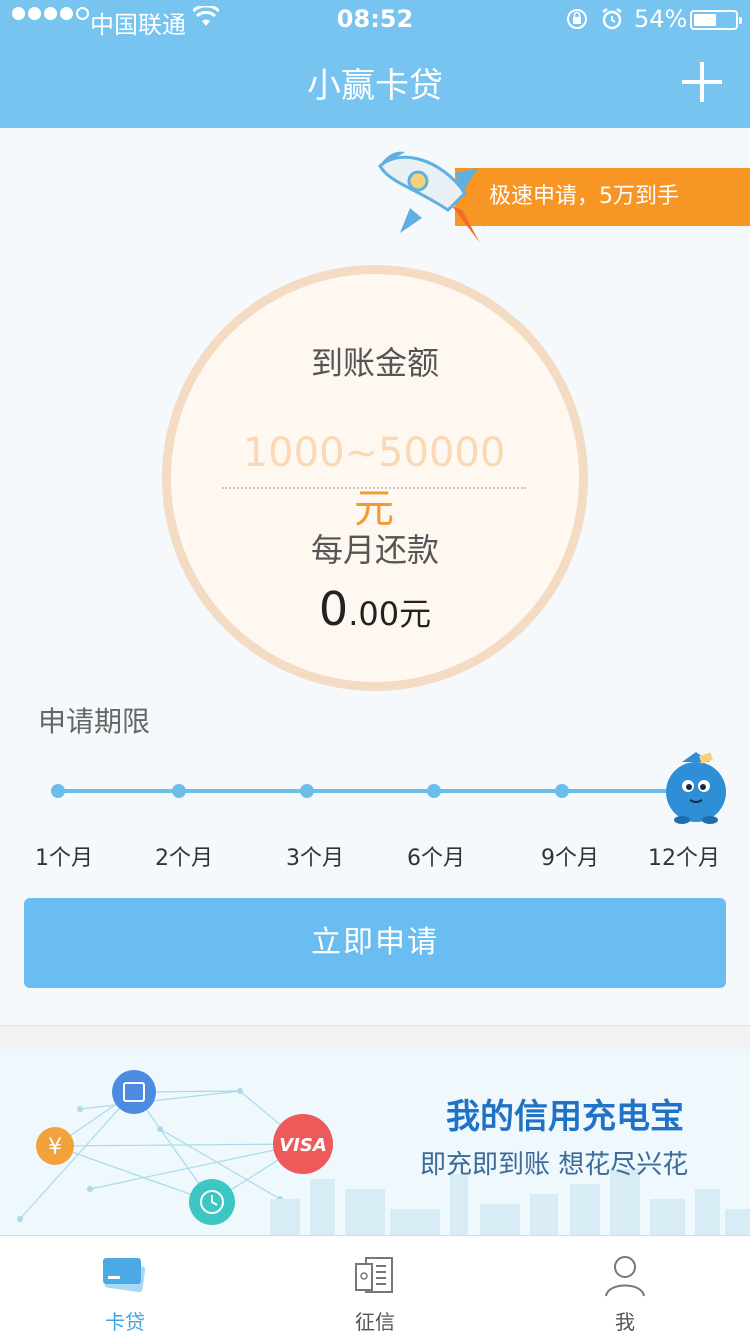 The image size is (750, 1334). What do you see at coordinates (696, 786) in the screenshot?
I see `slider-handle-mascot-icon` at bounding box center [696, 786].